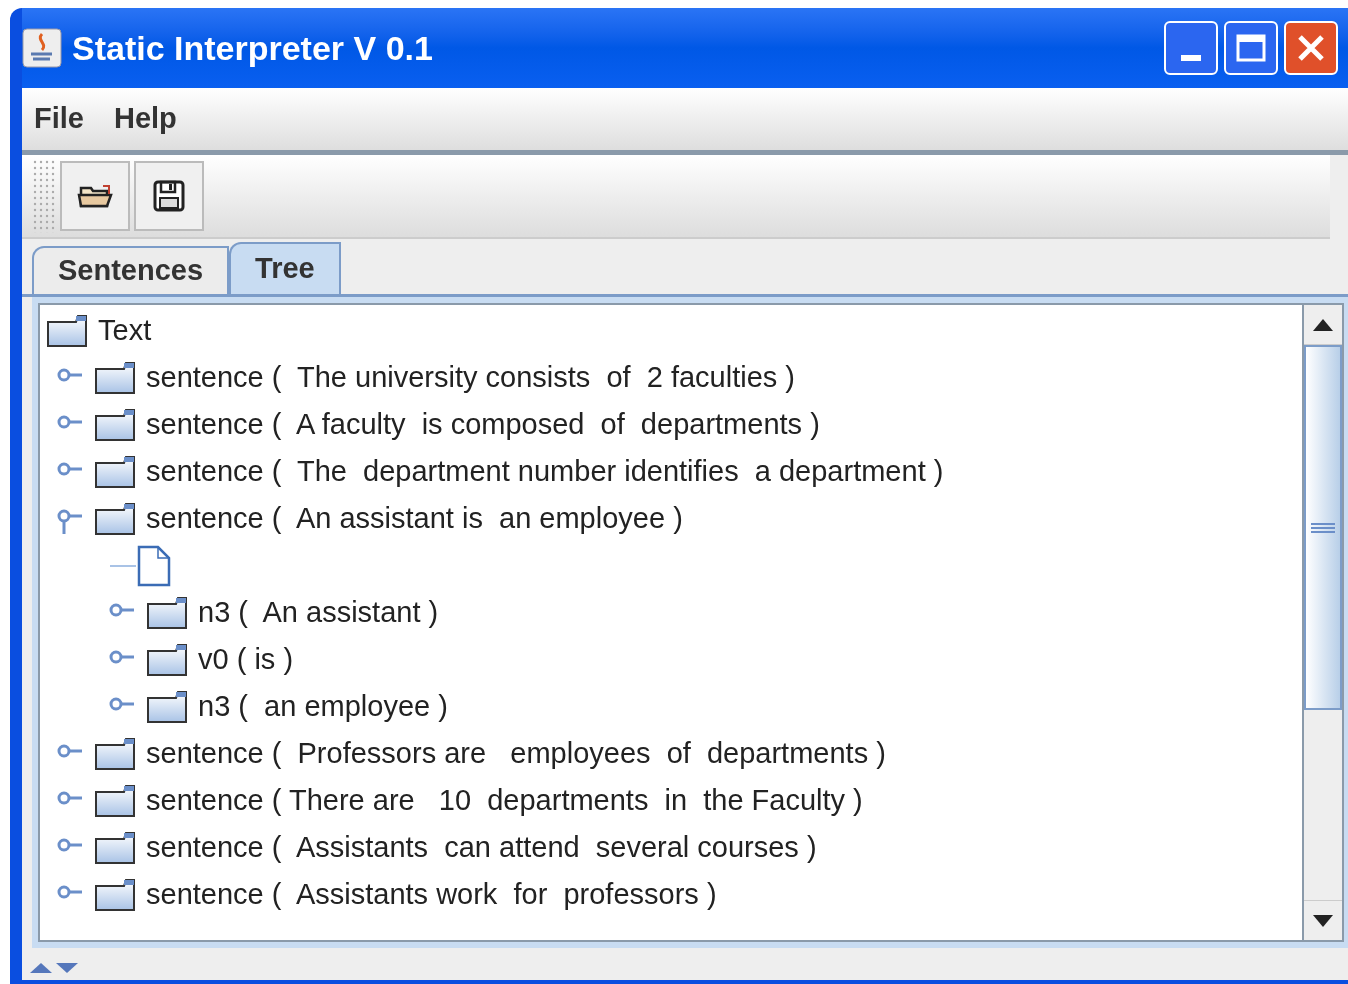  Describe the element at coordinates (1191, 48) in the screenshot. I see `minimize-button` at that location.